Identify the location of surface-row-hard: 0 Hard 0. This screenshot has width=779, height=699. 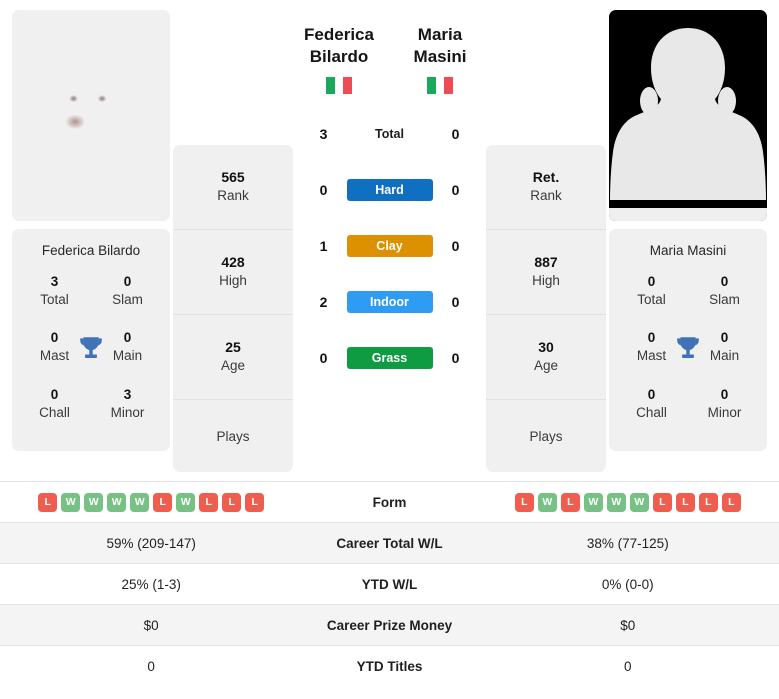
(389, 190).